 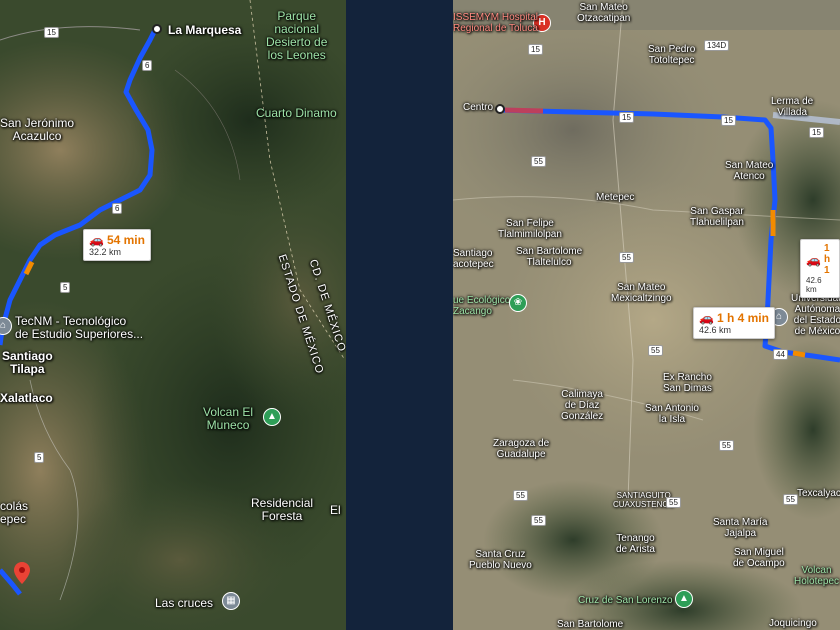 What do you see at coordinates (335, 510) in the screenshot?
I see `place-el: El` at bounding box center [335, 510].